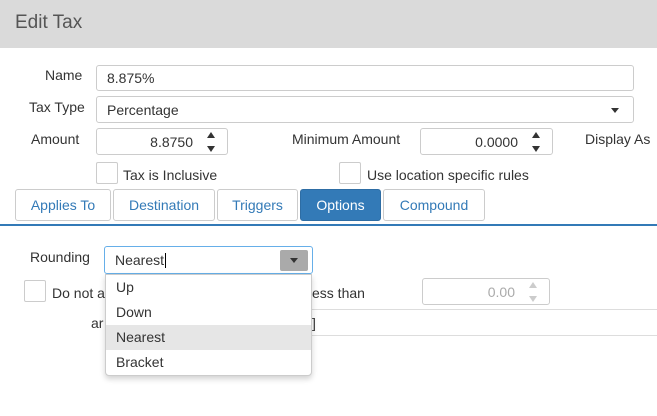 The width and height of the screenshot is (657, 416). I want to click on and-label: ar, so click(97, 323).